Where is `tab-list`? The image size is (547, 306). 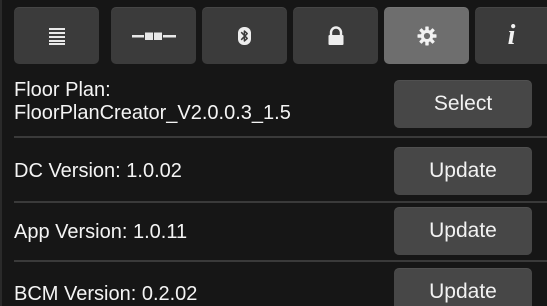
tab-list is located at coordinates (56, 35).